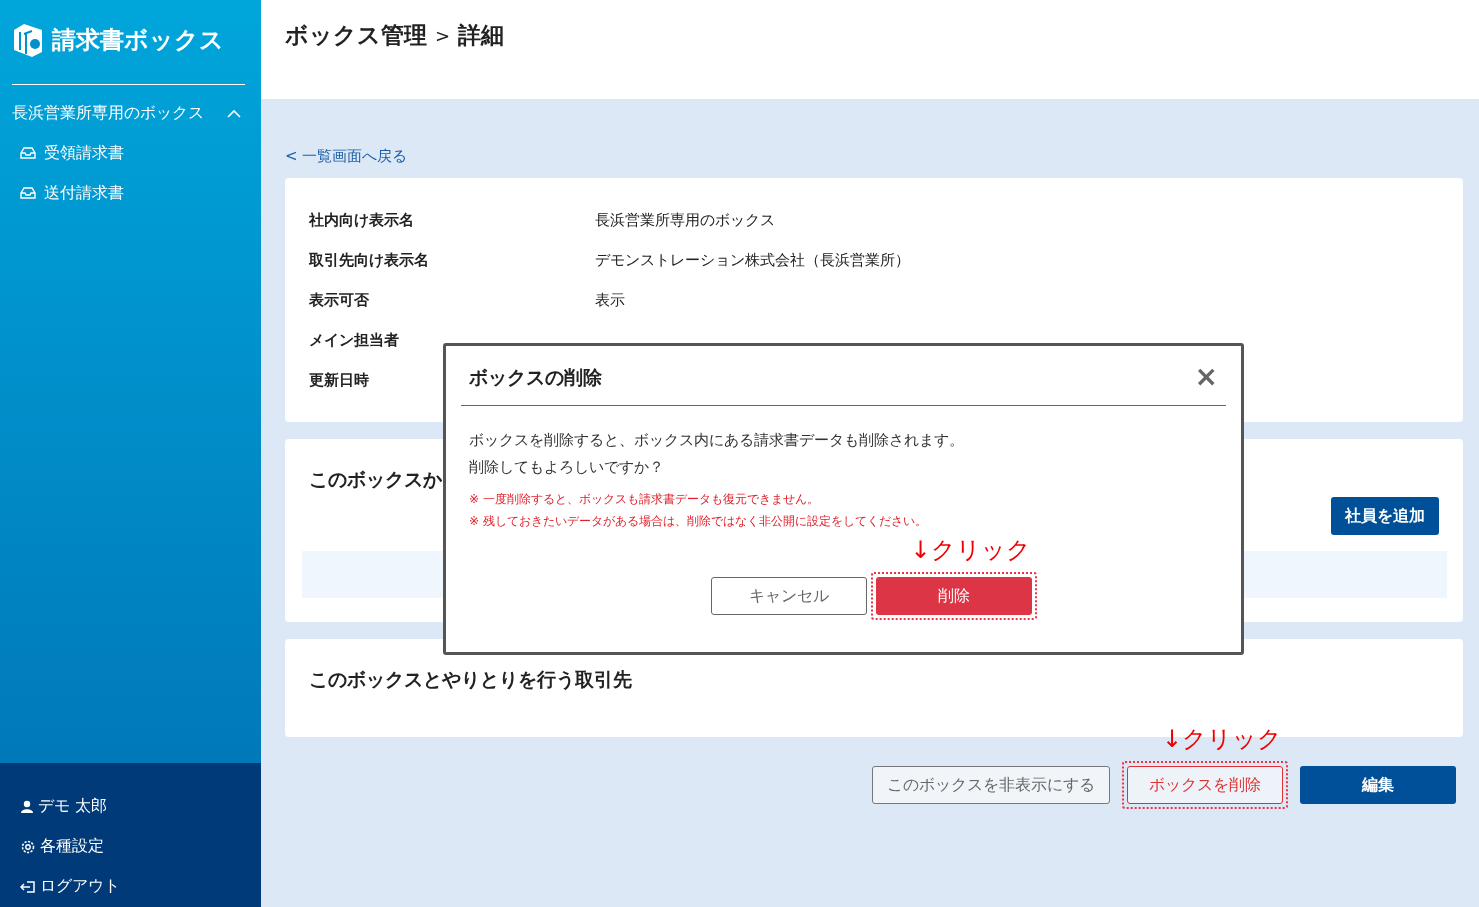 This screenshot has height=907, width=1479. Describe the element at coordinates (140, 806) in the screenshot. I see `user-menu: デモ 太郎` at that location.